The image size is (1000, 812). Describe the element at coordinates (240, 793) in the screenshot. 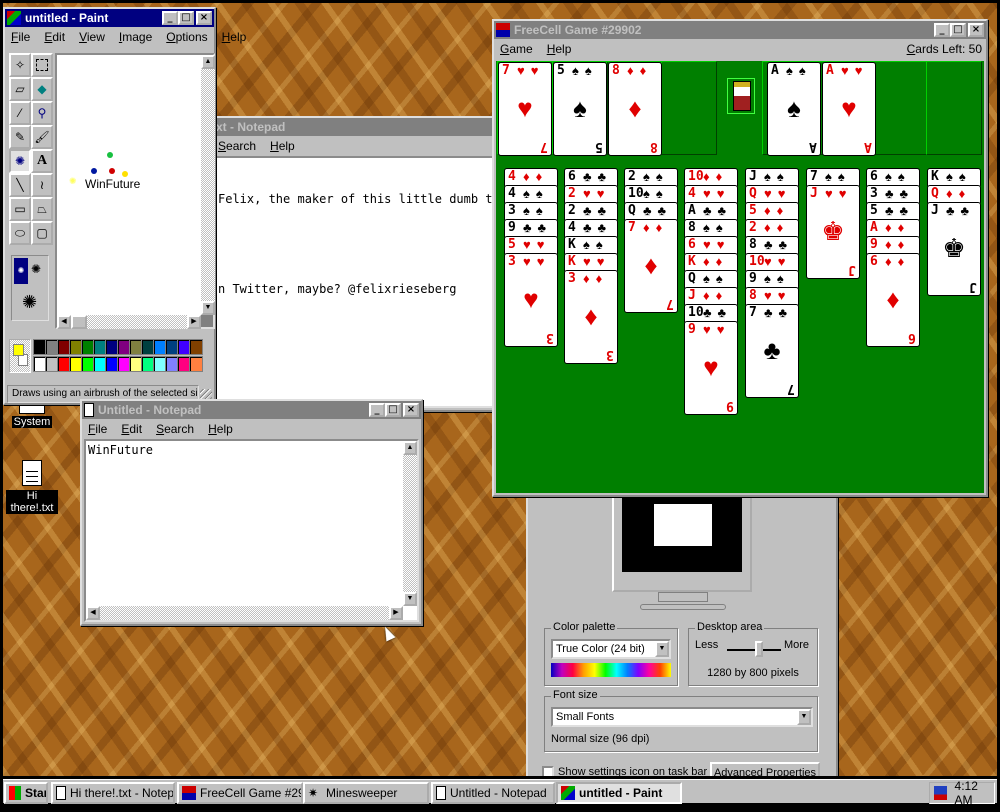

I see `taskbar-item-freecell: FreeCell Game #29902` at that location.